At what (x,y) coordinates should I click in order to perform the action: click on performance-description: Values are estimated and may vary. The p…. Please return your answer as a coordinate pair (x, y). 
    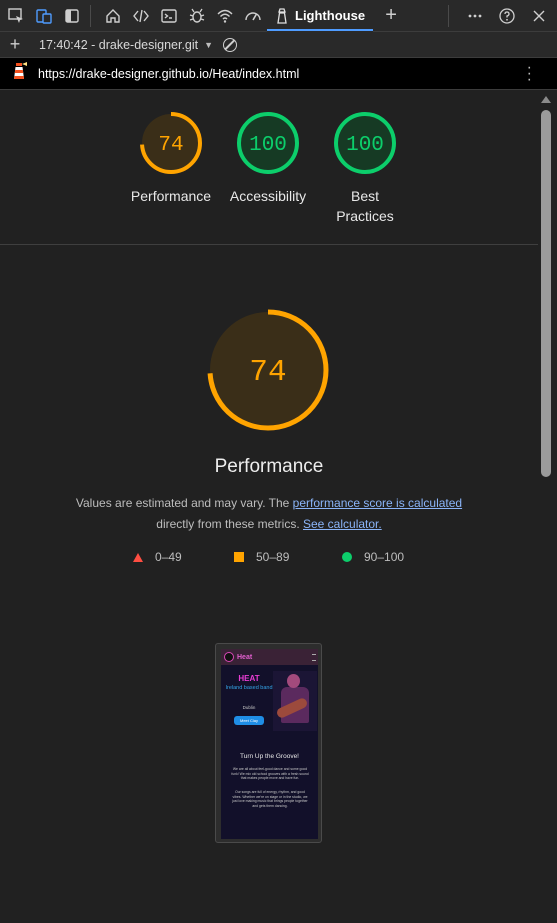
    Looking at the image, I should click on (269, 514).